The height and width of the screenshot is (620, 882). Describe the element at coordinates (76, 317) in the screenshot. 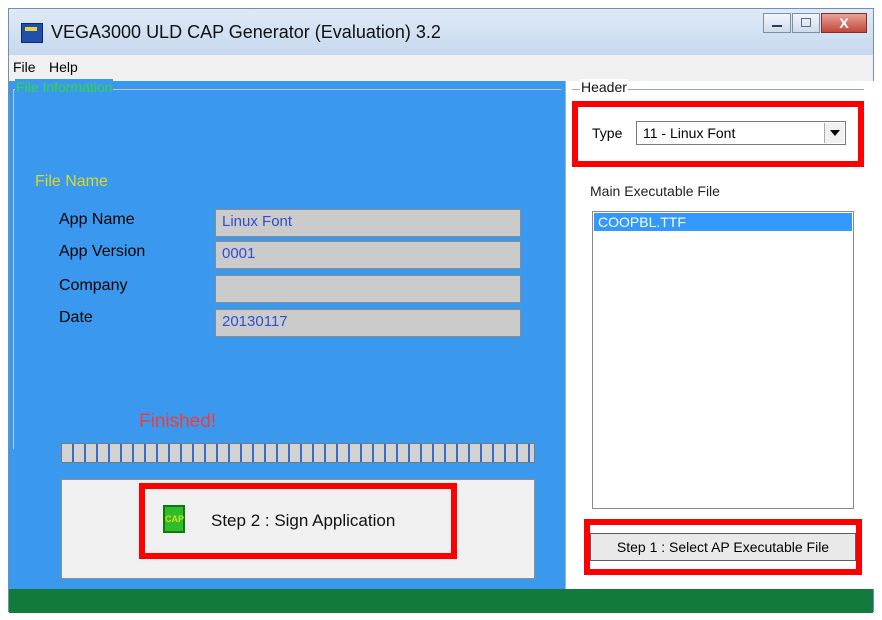

I see `date-label: Date` at that location.